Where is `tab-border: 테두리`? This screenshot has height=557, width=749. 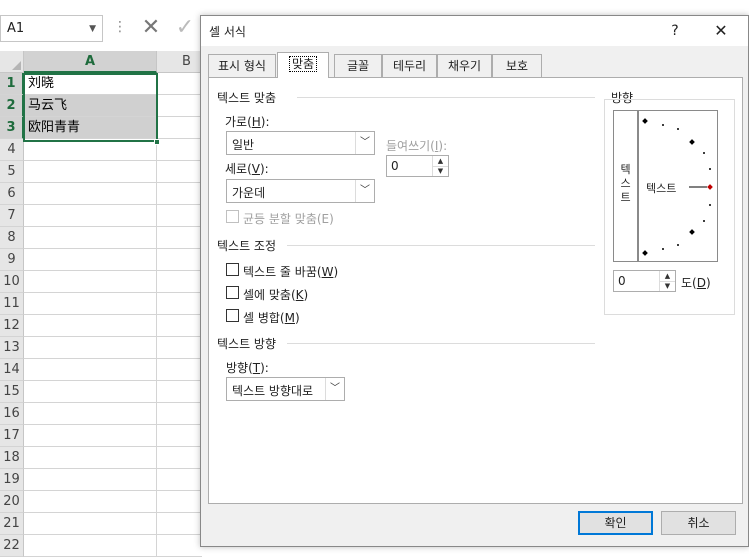 tab-border: 테두리 is located at coordinates (409, 65).